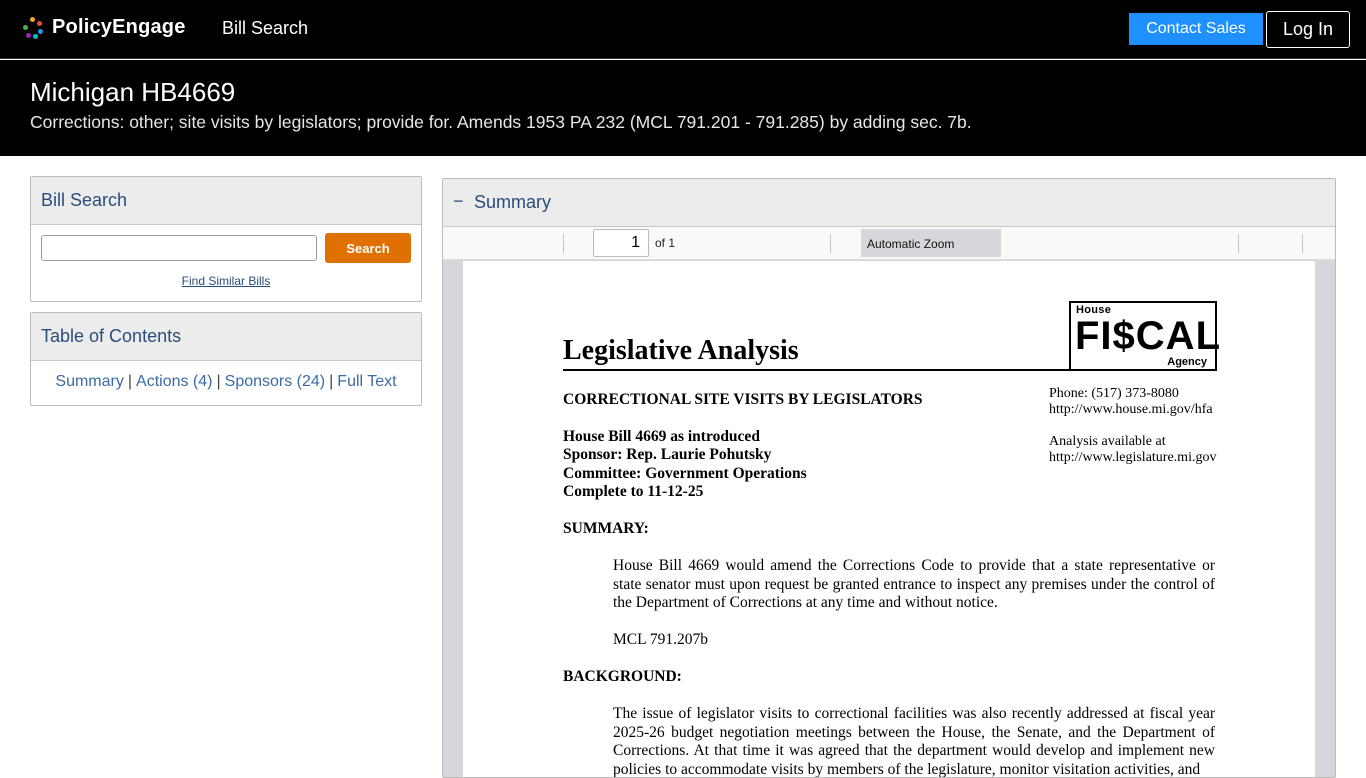 The height and width of the screenshot is (778, 1366). What do you see at coordinates (622, 676) in the screenshot?
I see `background-section-heading: BACKGROUND:` at bounding box center [622, 676].